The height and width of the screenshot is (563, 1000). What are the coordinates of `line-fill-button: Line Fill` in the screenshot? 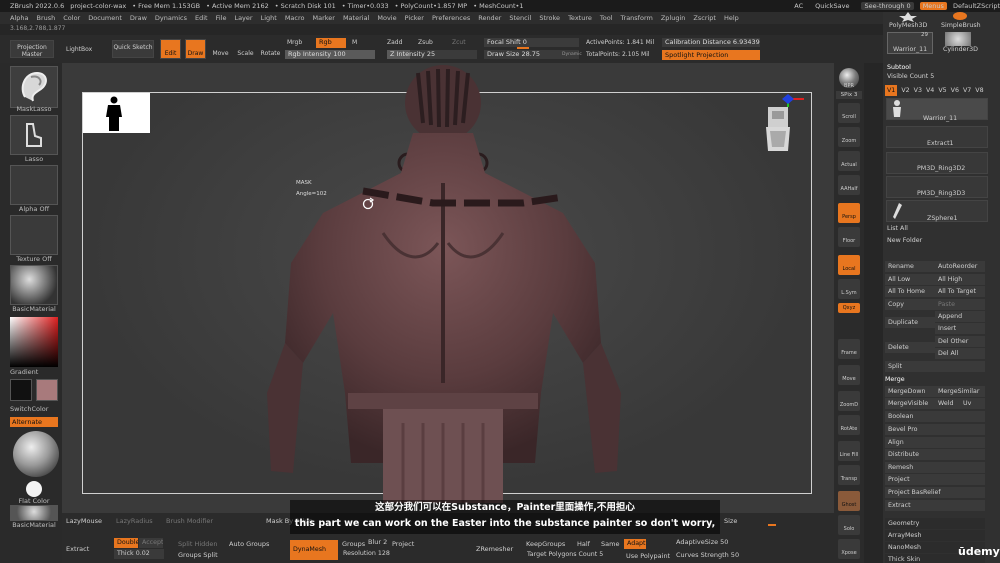 It's located at (849, 451).